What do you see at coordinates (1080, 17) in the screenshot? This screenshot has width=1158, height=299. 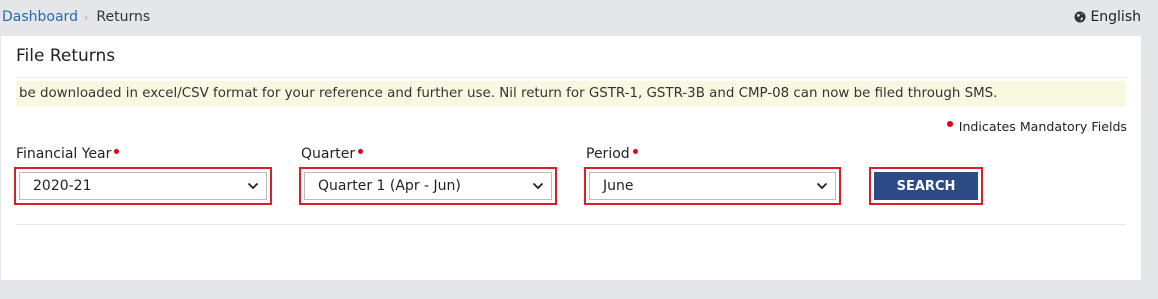 I see `globe-icon` at bounding box center [1080, 17].